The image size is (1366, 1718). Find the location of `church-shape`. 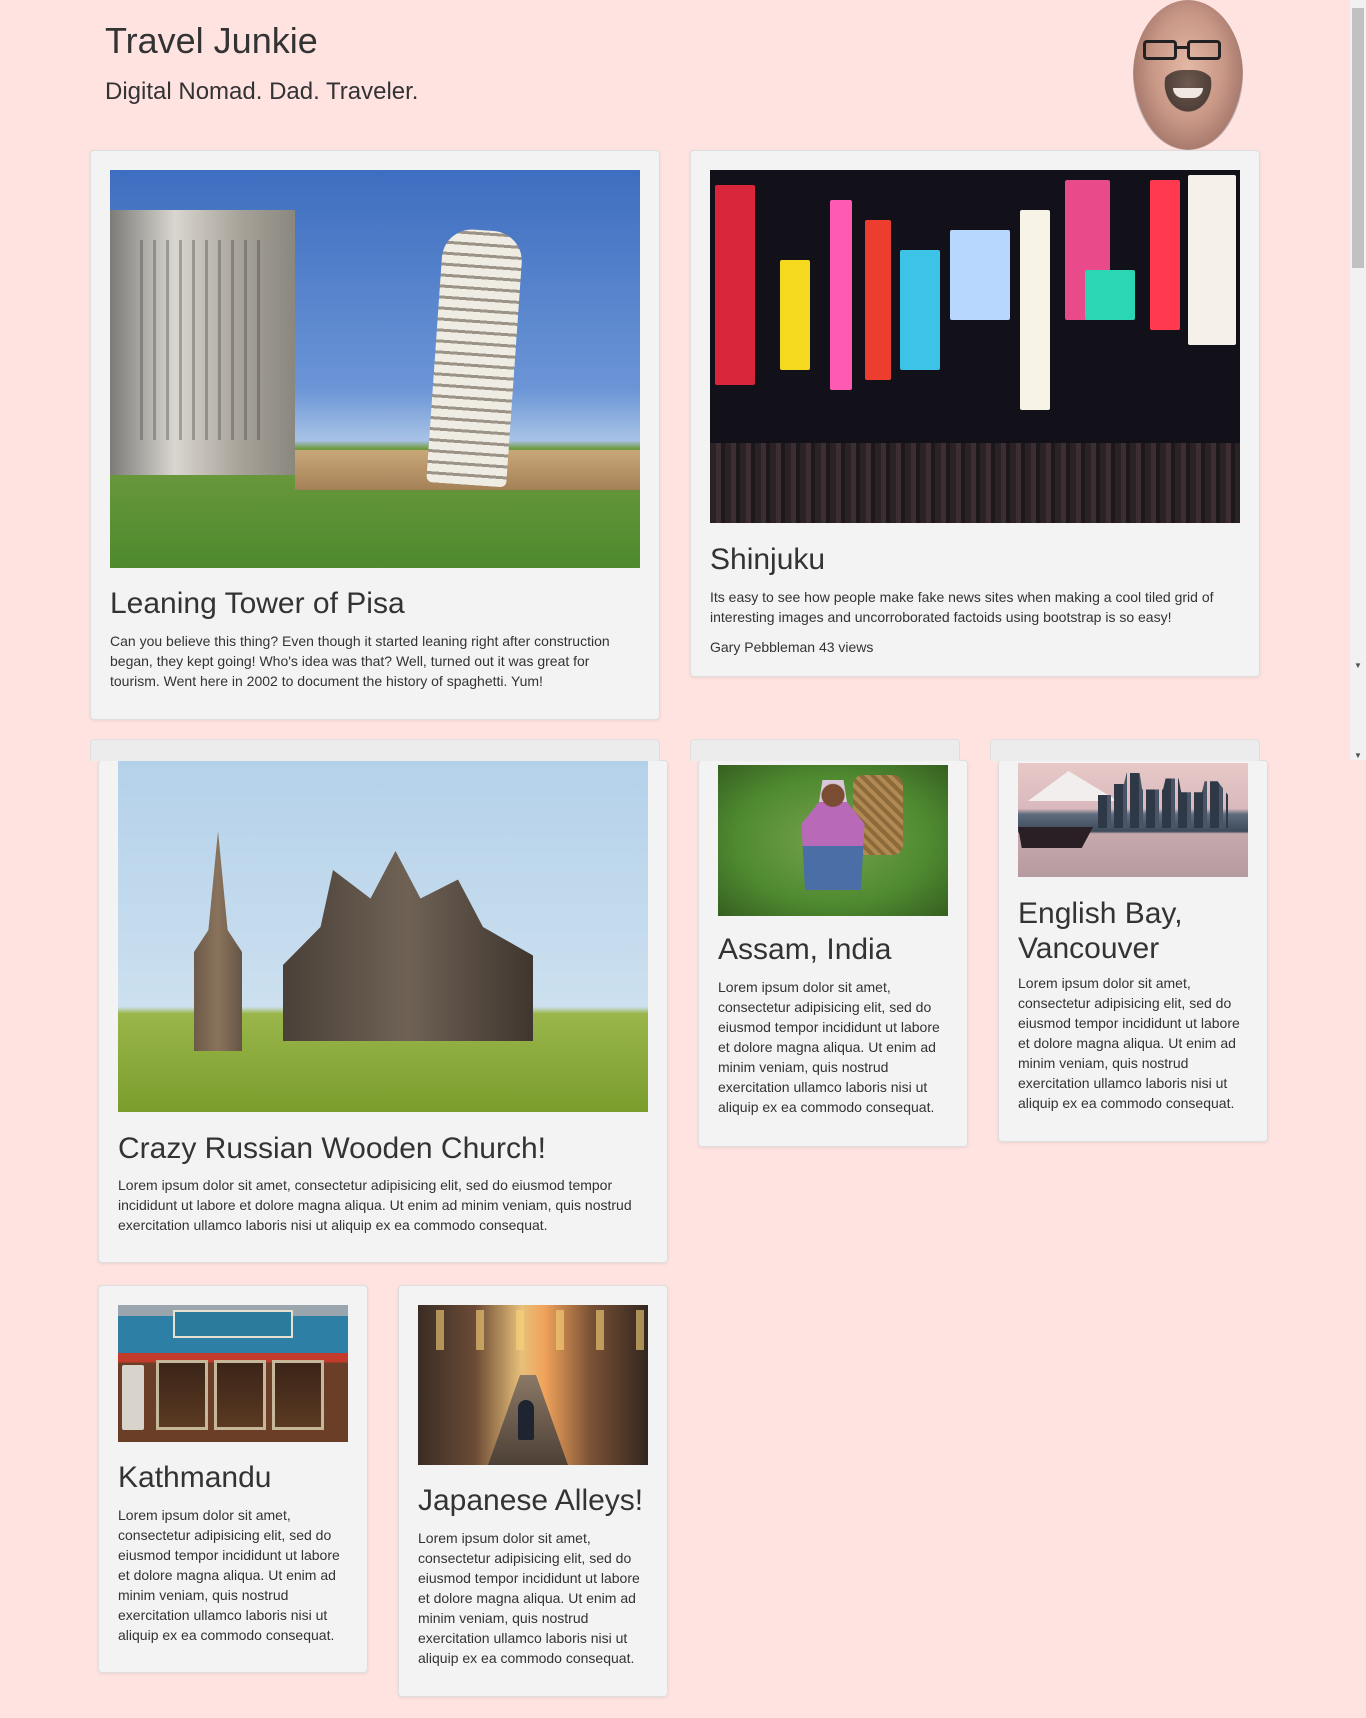

church-shape is located at coordinates (408, 946).